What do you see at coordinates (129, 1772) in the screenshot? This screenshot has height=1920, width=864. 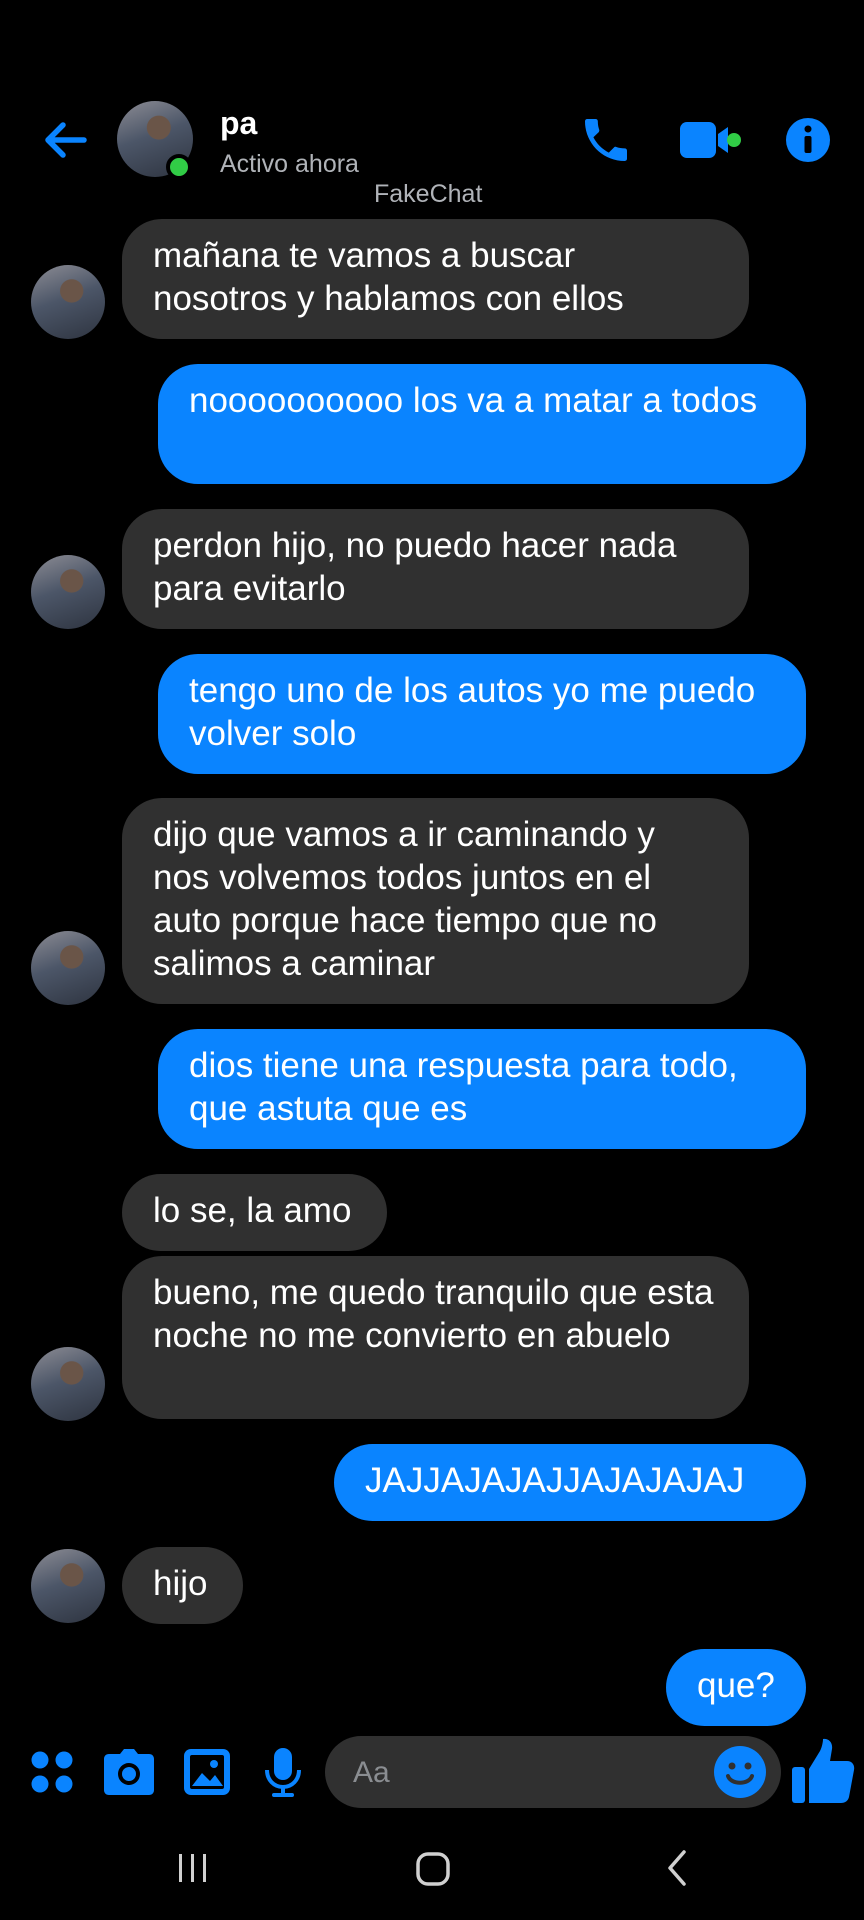 I see `camera-icon` at bounding box center [129, 1772].